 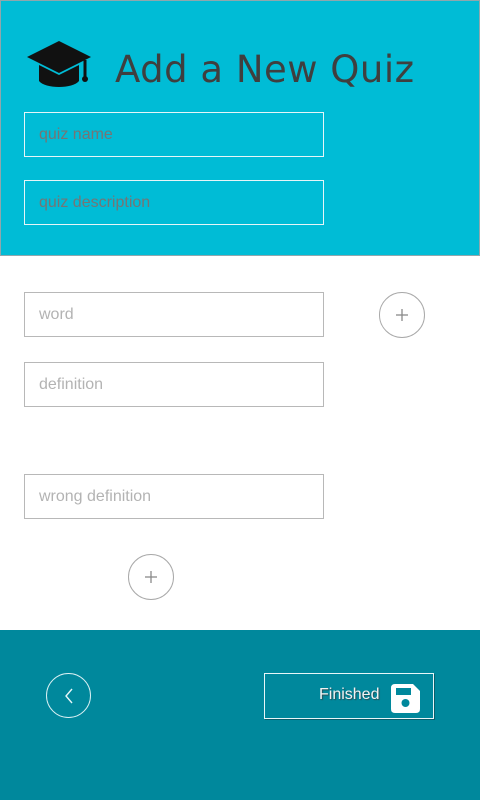 I want to click on definition-input, so click(x=174, y=384).